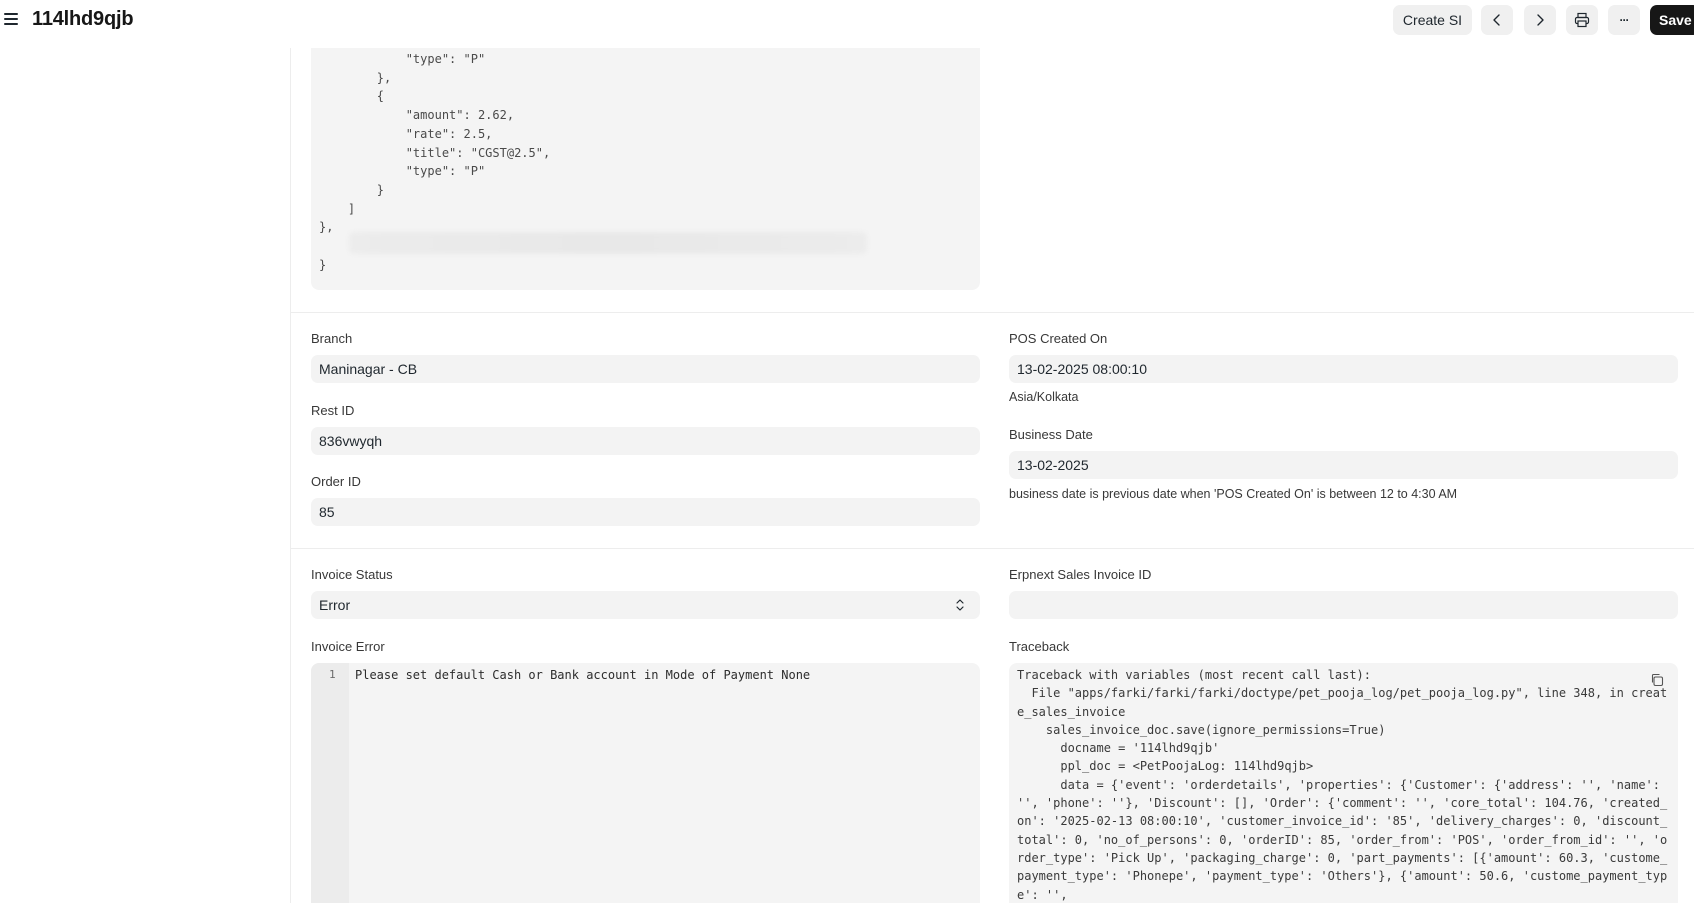 The width and height of the screenshot is (1694, 903). What do you see at coordinates (1432, 20) in the screenshot?
I see `create-si-button: Create SI` at bounding box center [1432, 20].